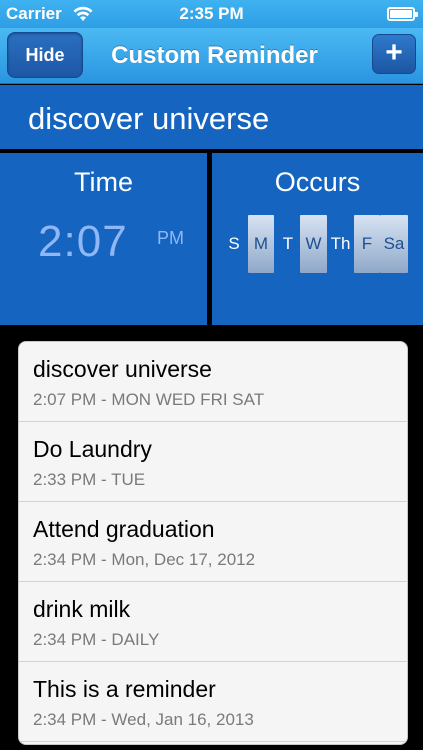  What do you see at coordinates (213, 622) in the screenshot?
I see `list-item: drink milk 2:34 PM - DAILY` at bounding box center [213, 622].